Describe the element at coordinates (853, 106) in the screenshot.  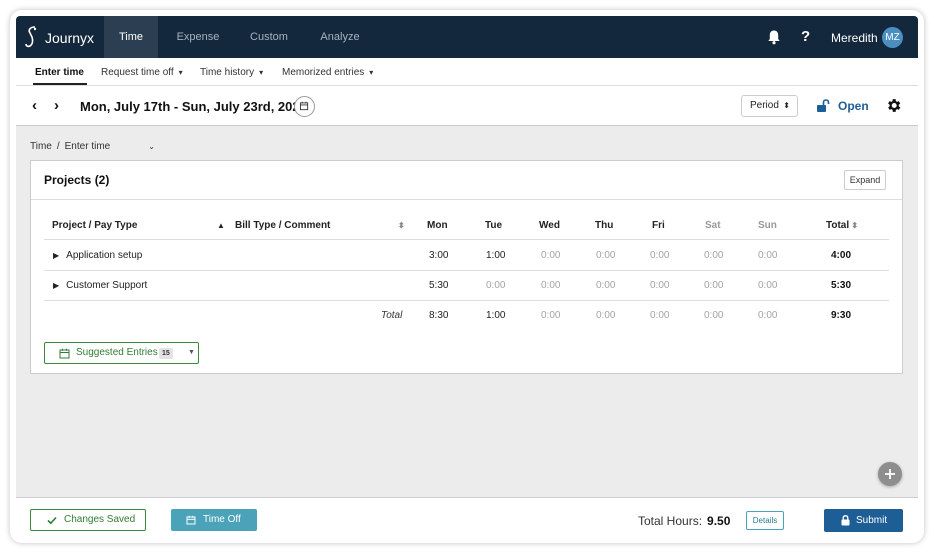
I see `status-open-label: Open` at that location.